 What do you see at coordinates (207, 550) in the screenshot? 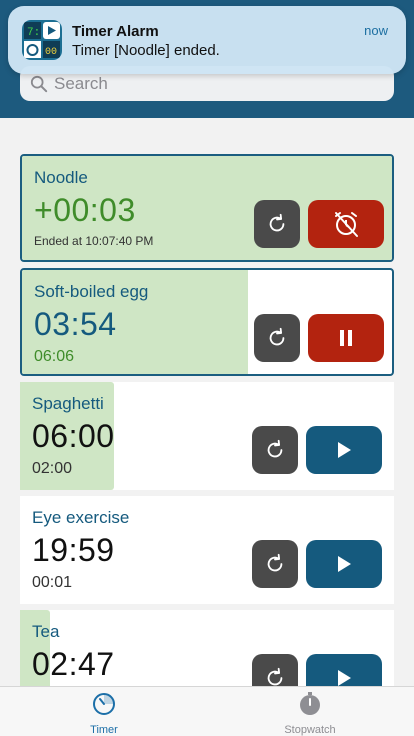
I see `timer-card-eye-exercise: Eye exercise 19:59 00:01` at bounding box center [207, 550].